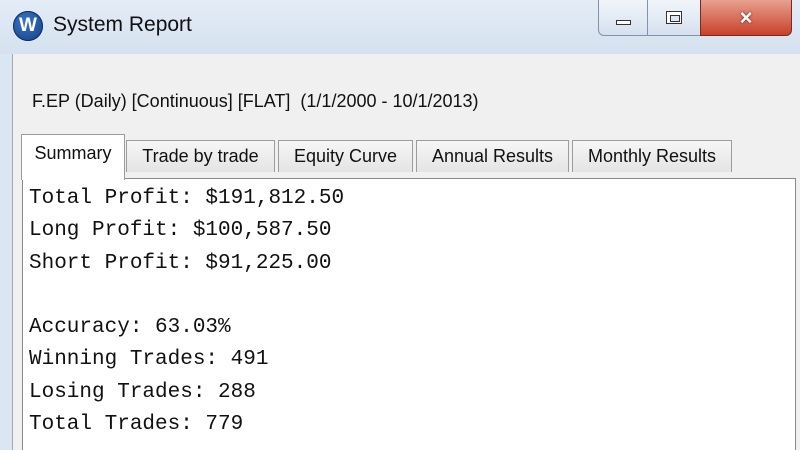 The height and width of the screenshot is (450, 800). Describe the element at coordinates (149, 360) in the screenshot. I see `winning-trades: Winning Trades: 491` at that location.